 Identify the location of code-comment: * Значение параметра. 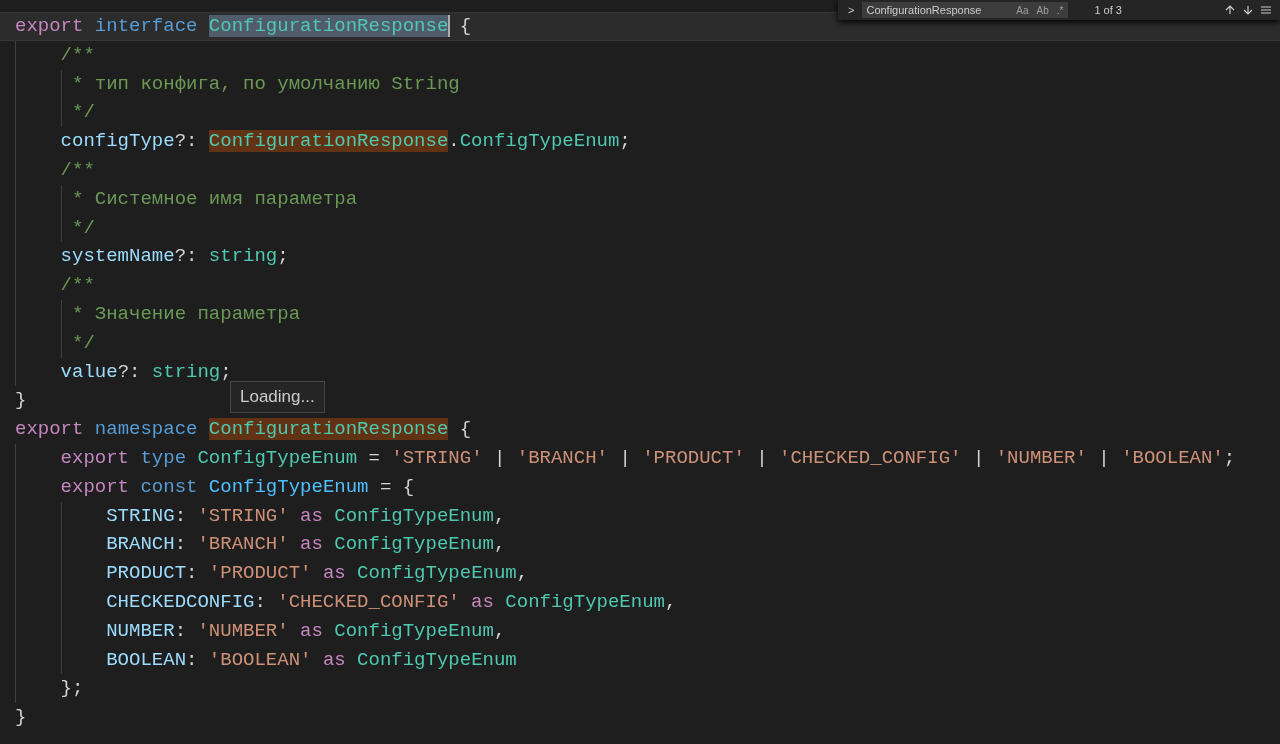
(186, 313).